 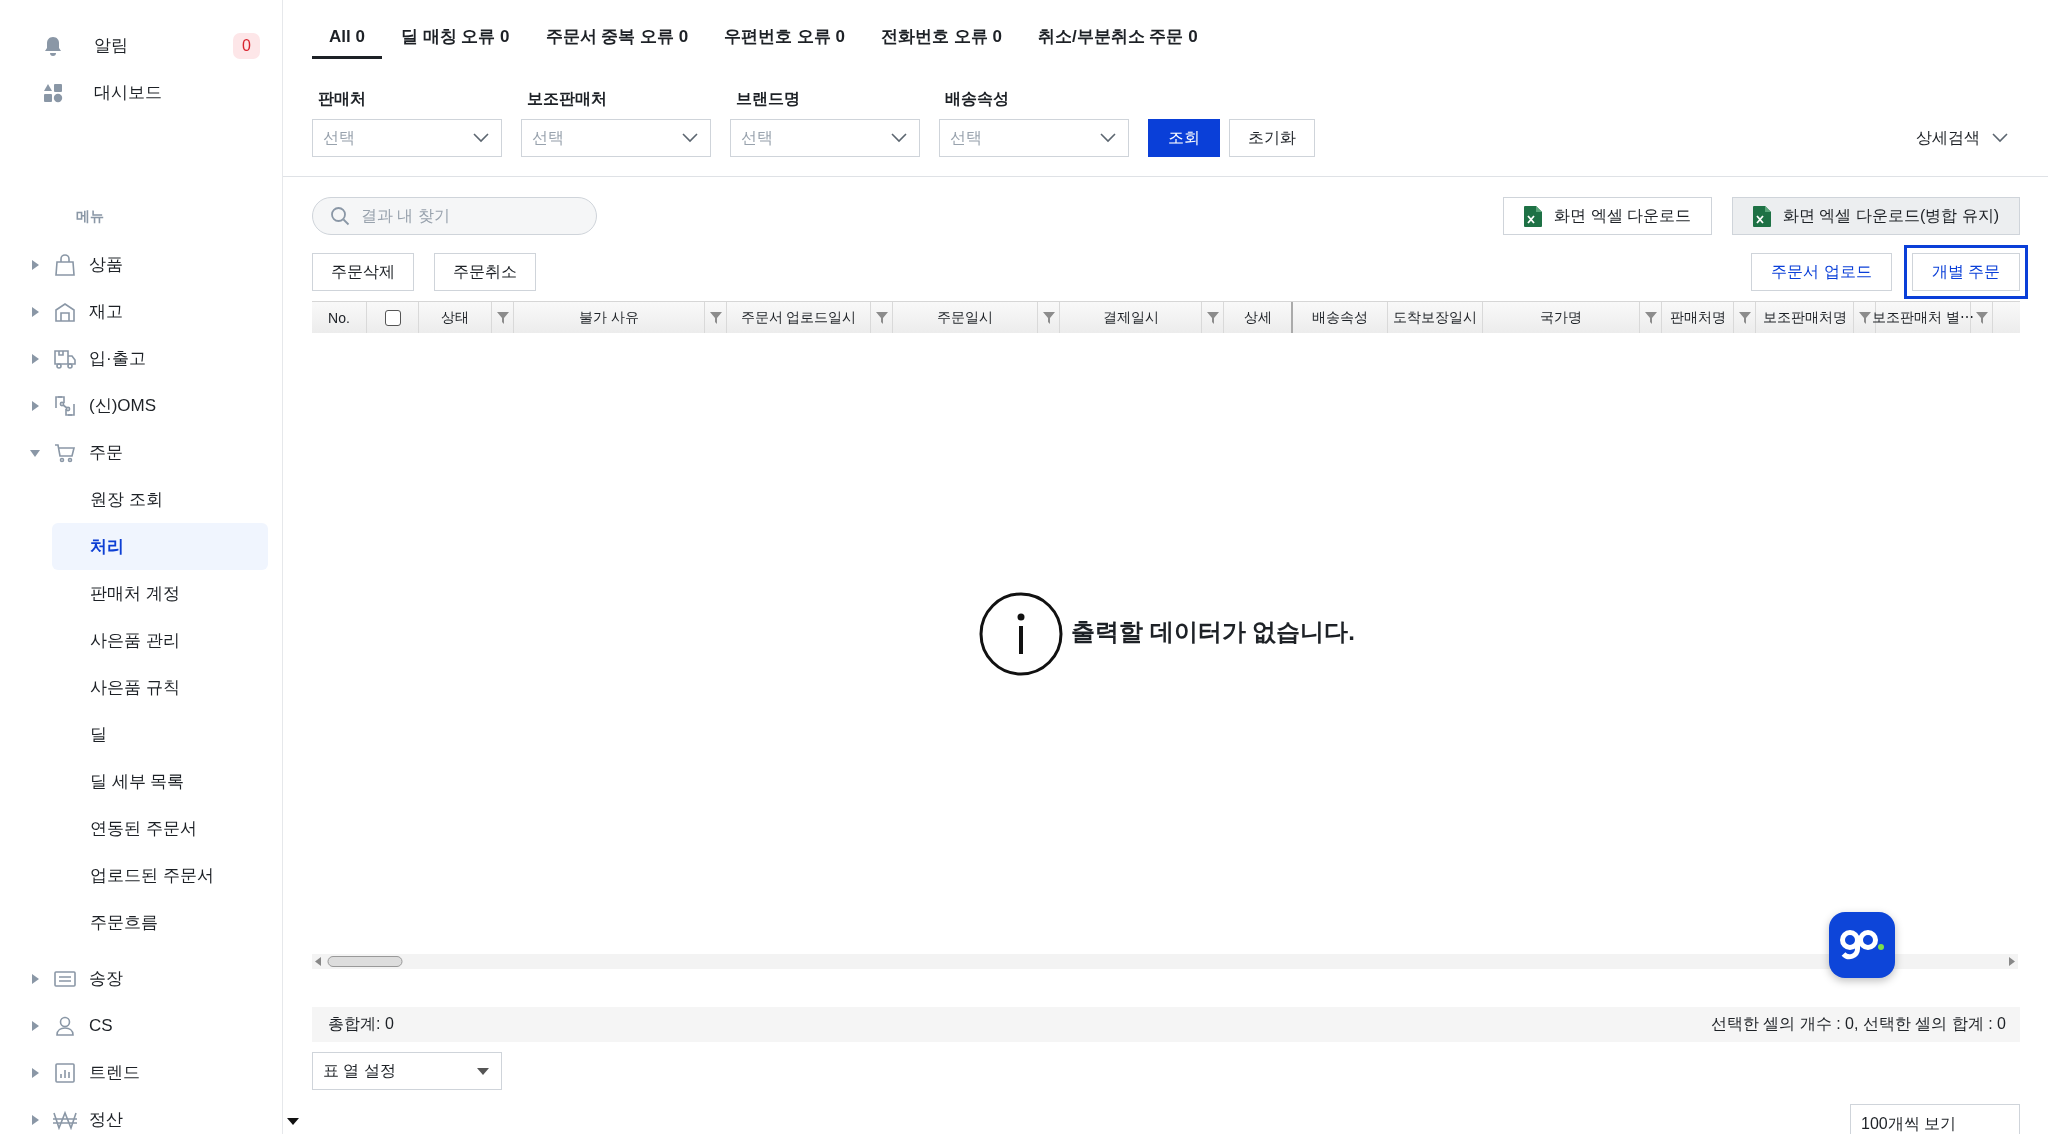 I want to click on dashboard-icon, so click(x=53, y=92).